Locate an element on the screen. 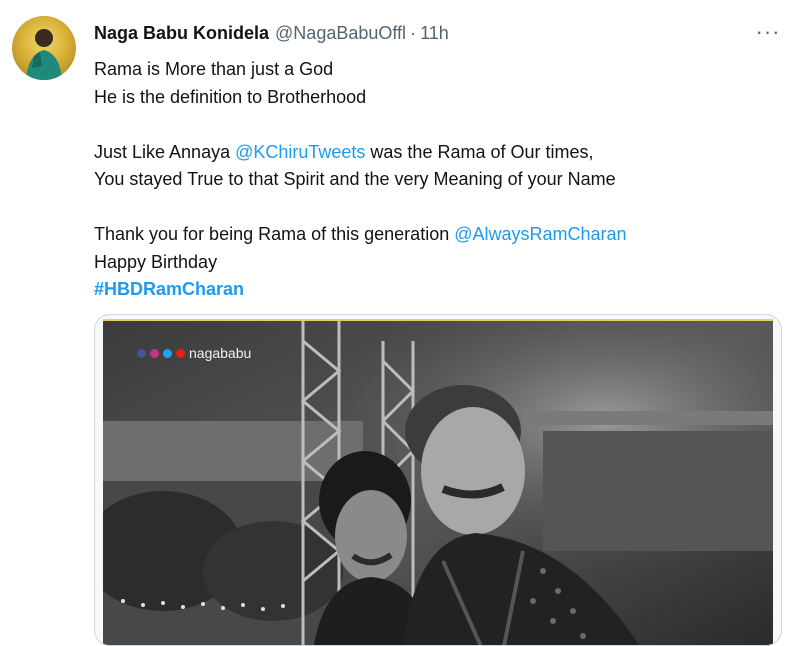 The image size is (800, 646). tweet-header: Naga Babu Konidela @NagaBabuOffl · 11h is located at coordinates (271, 33).